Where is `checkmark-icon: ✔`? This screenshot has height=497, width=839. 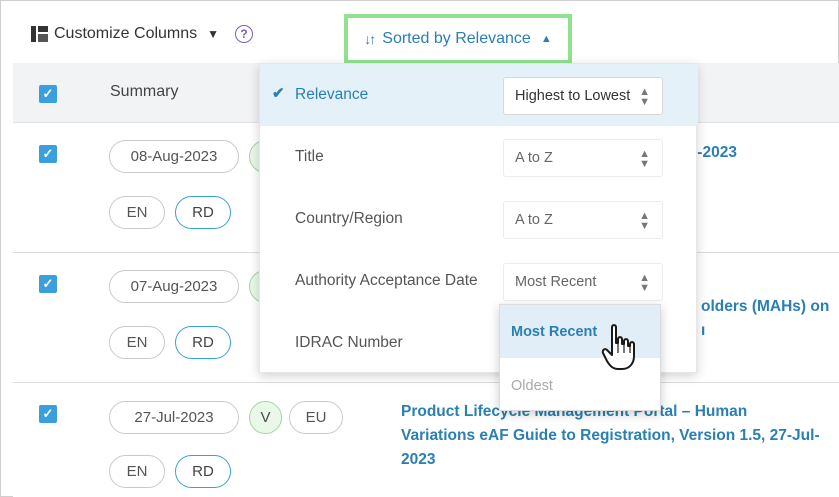
checkmark-icon: ✔ is located at coordinates (278, 93).